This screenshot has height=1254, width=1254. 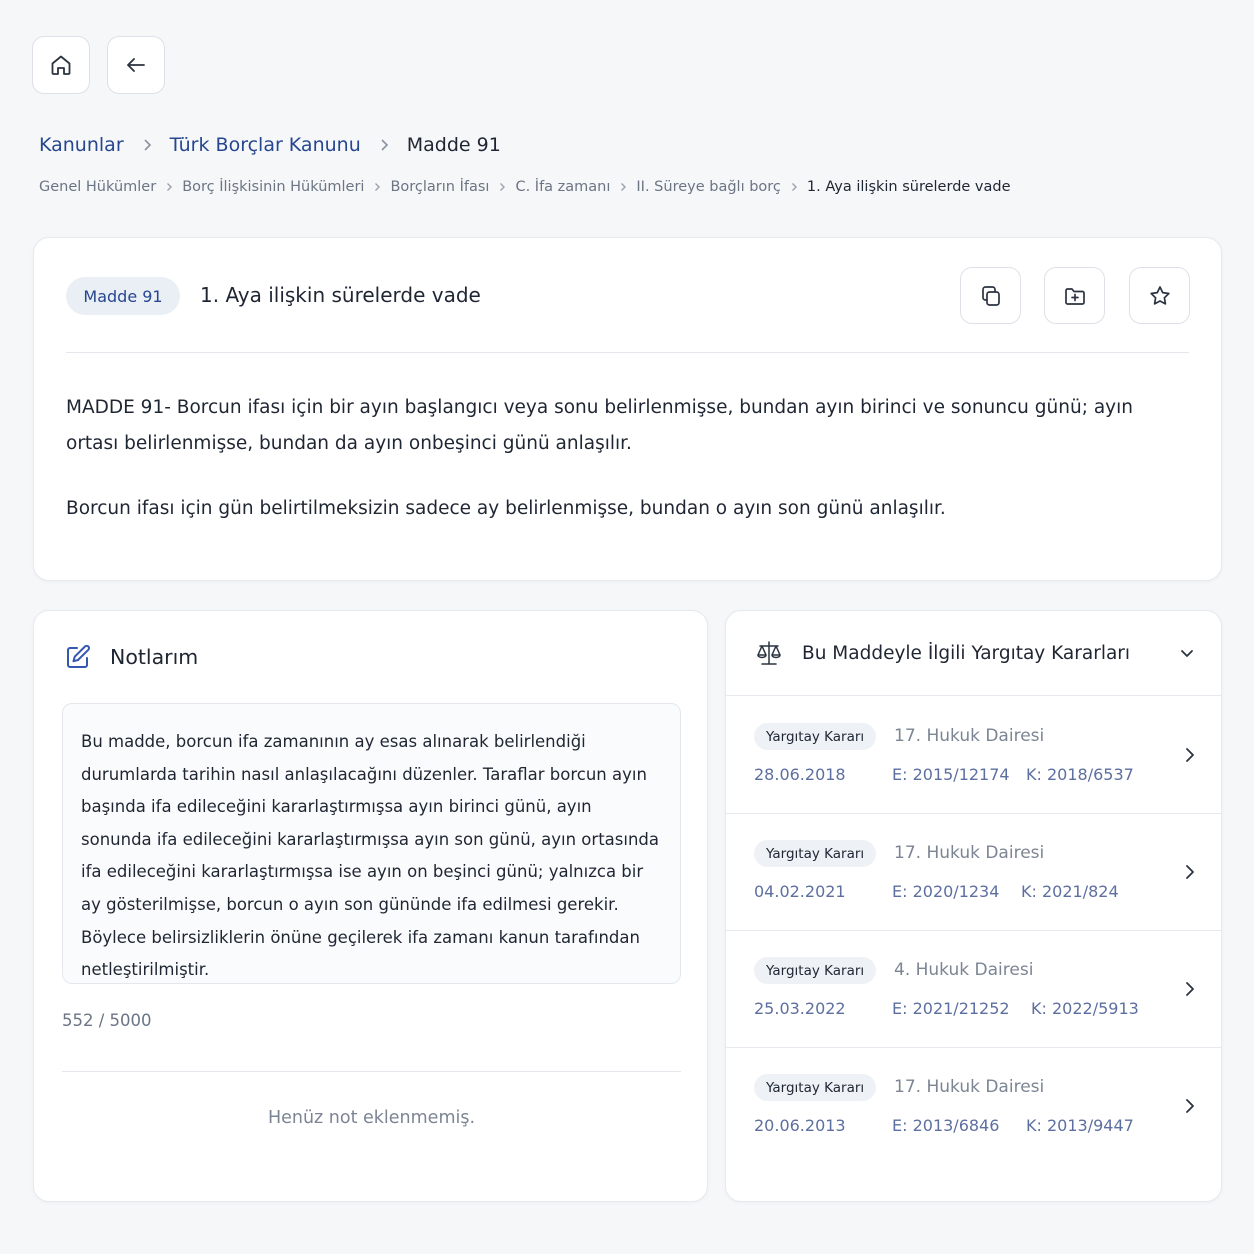 I want to click on sub-breadcrumb-item: Genel Hükümler, so click(x=97, y=187).